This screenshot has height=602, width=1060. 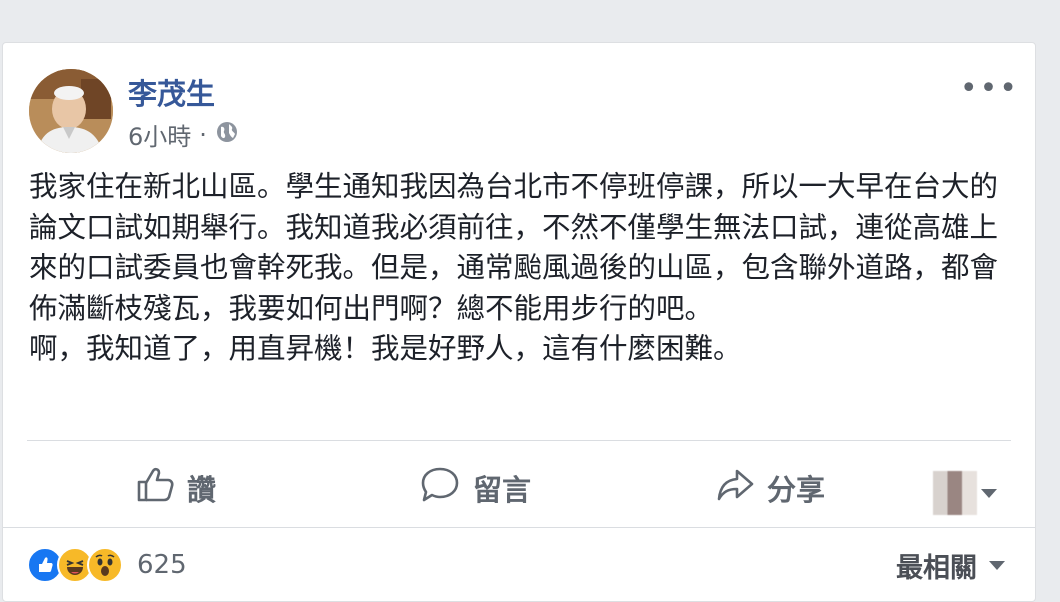 I want to click on share-button: 分享, so click(x=770, y=488).